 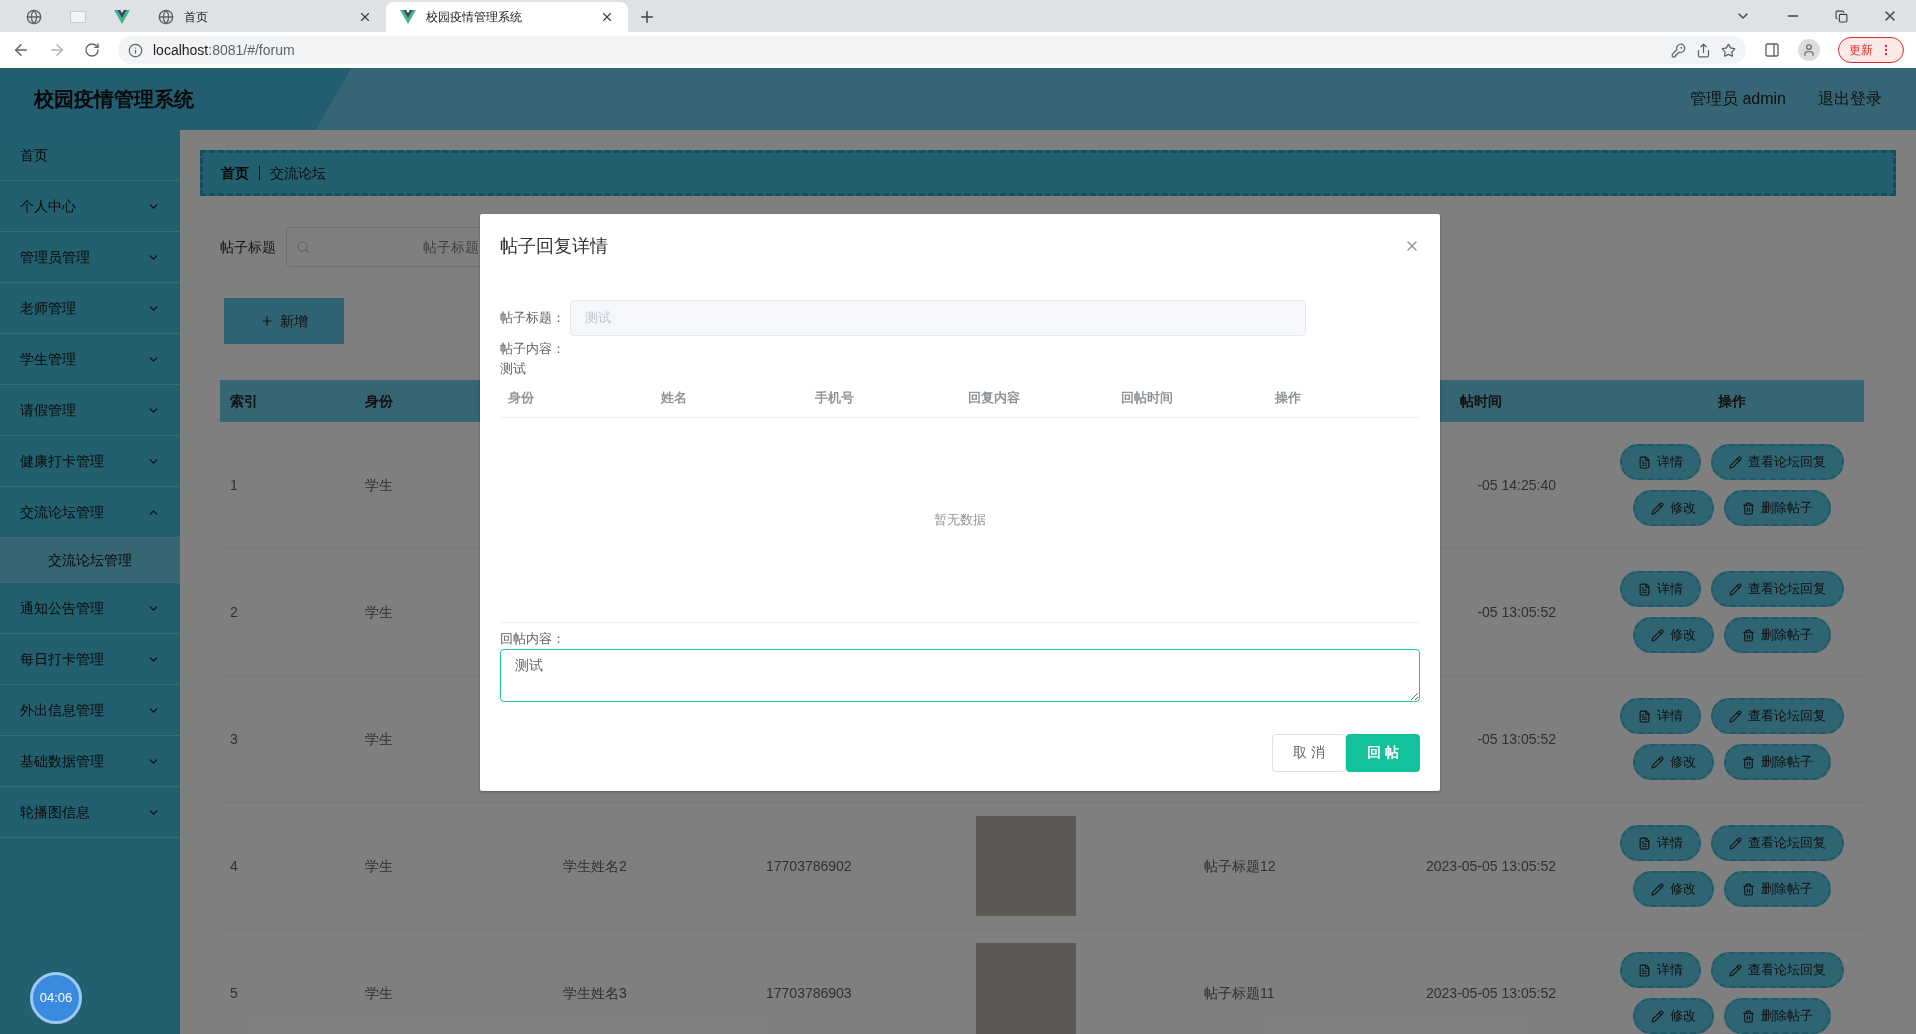 I want to click on table-cell: 17703786903, so click(x=809, y=992).